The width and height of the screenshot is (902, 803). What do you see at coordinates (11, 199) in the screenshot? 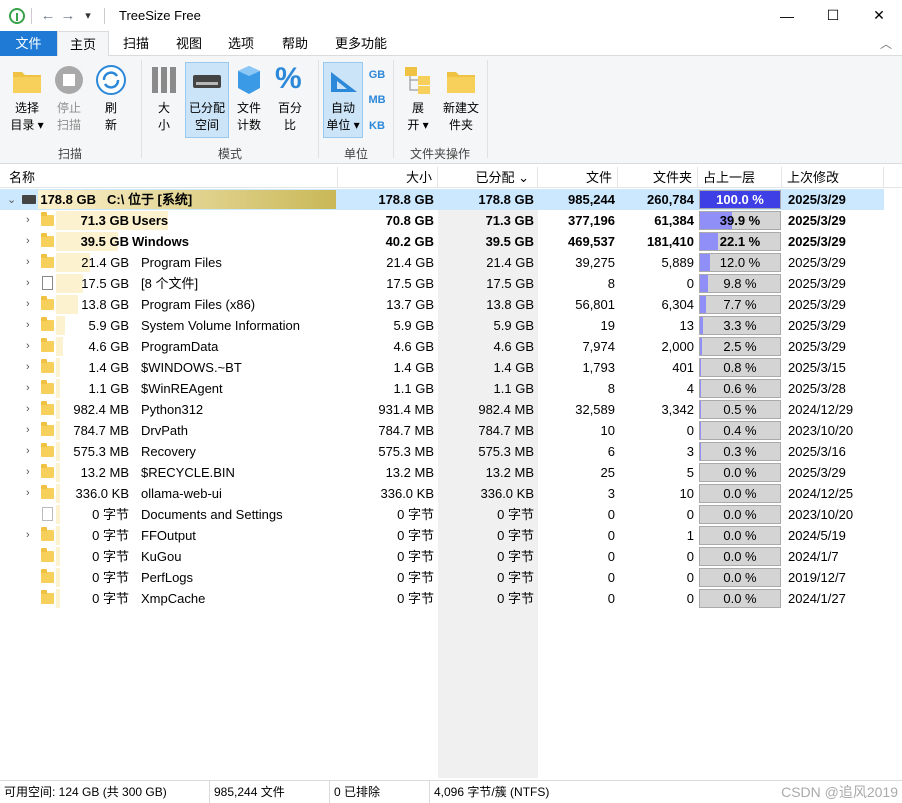
I see `expand-toggle-icon: ⌄` at bounding box center [11, 199].